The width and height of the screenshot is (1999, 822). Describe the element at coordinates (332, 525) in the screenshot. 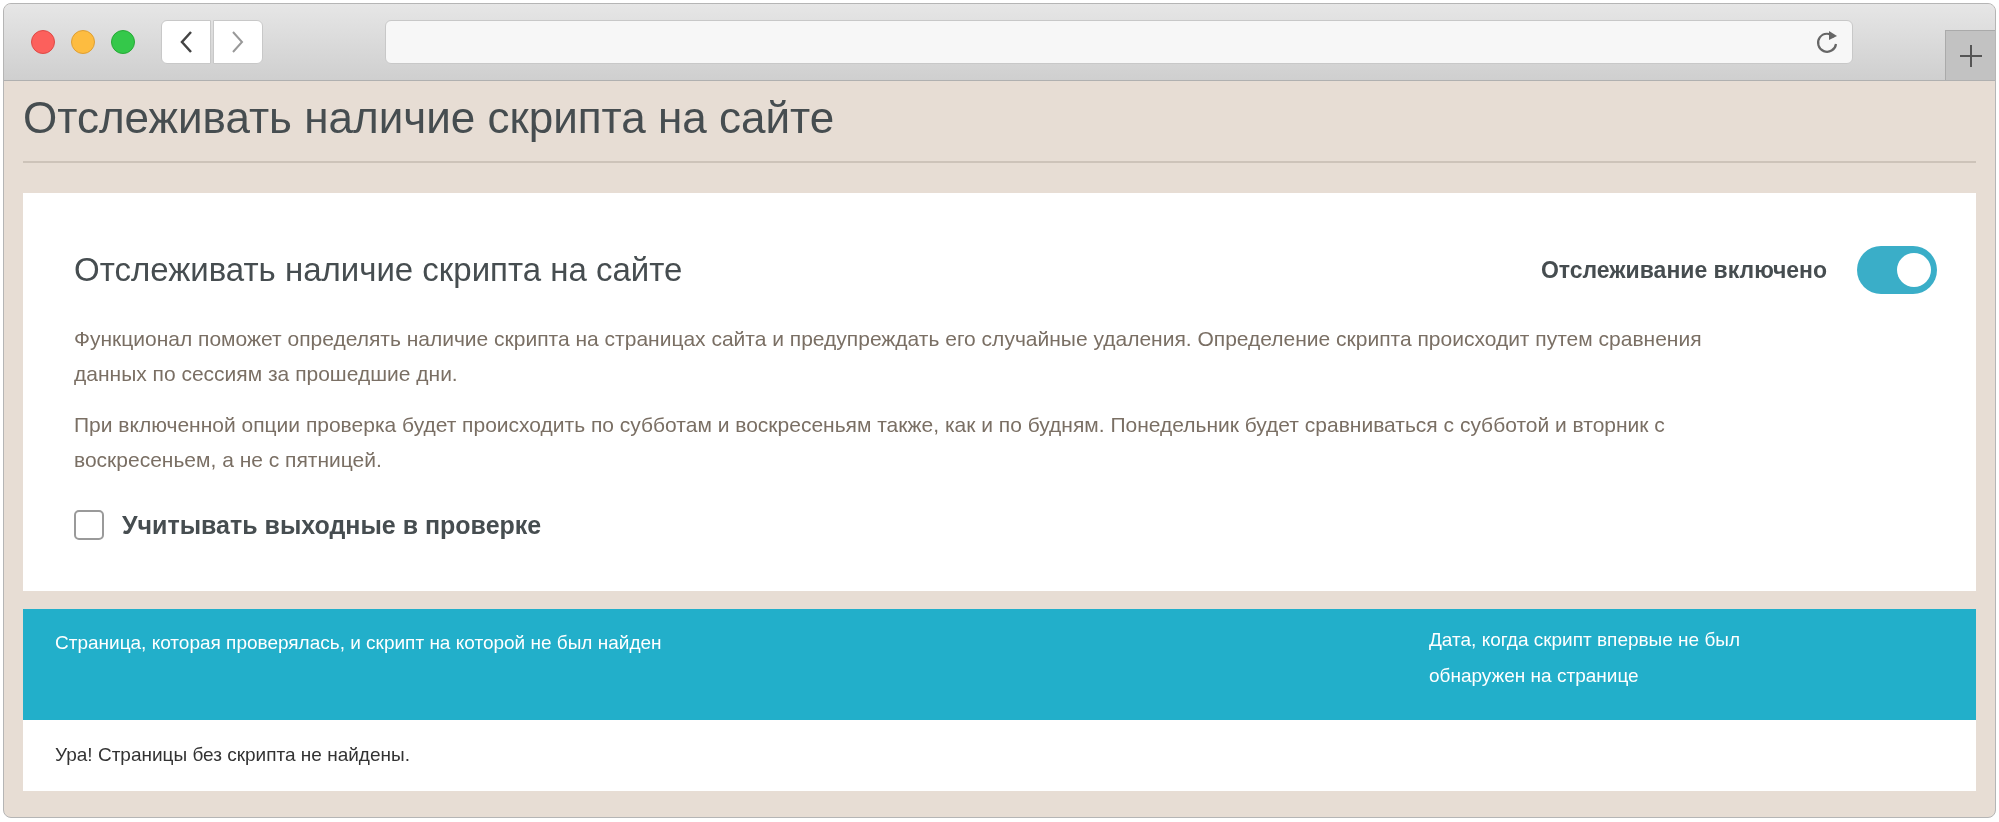

I see `checkbox-label: Учитывать выходные в проверке` at that location.